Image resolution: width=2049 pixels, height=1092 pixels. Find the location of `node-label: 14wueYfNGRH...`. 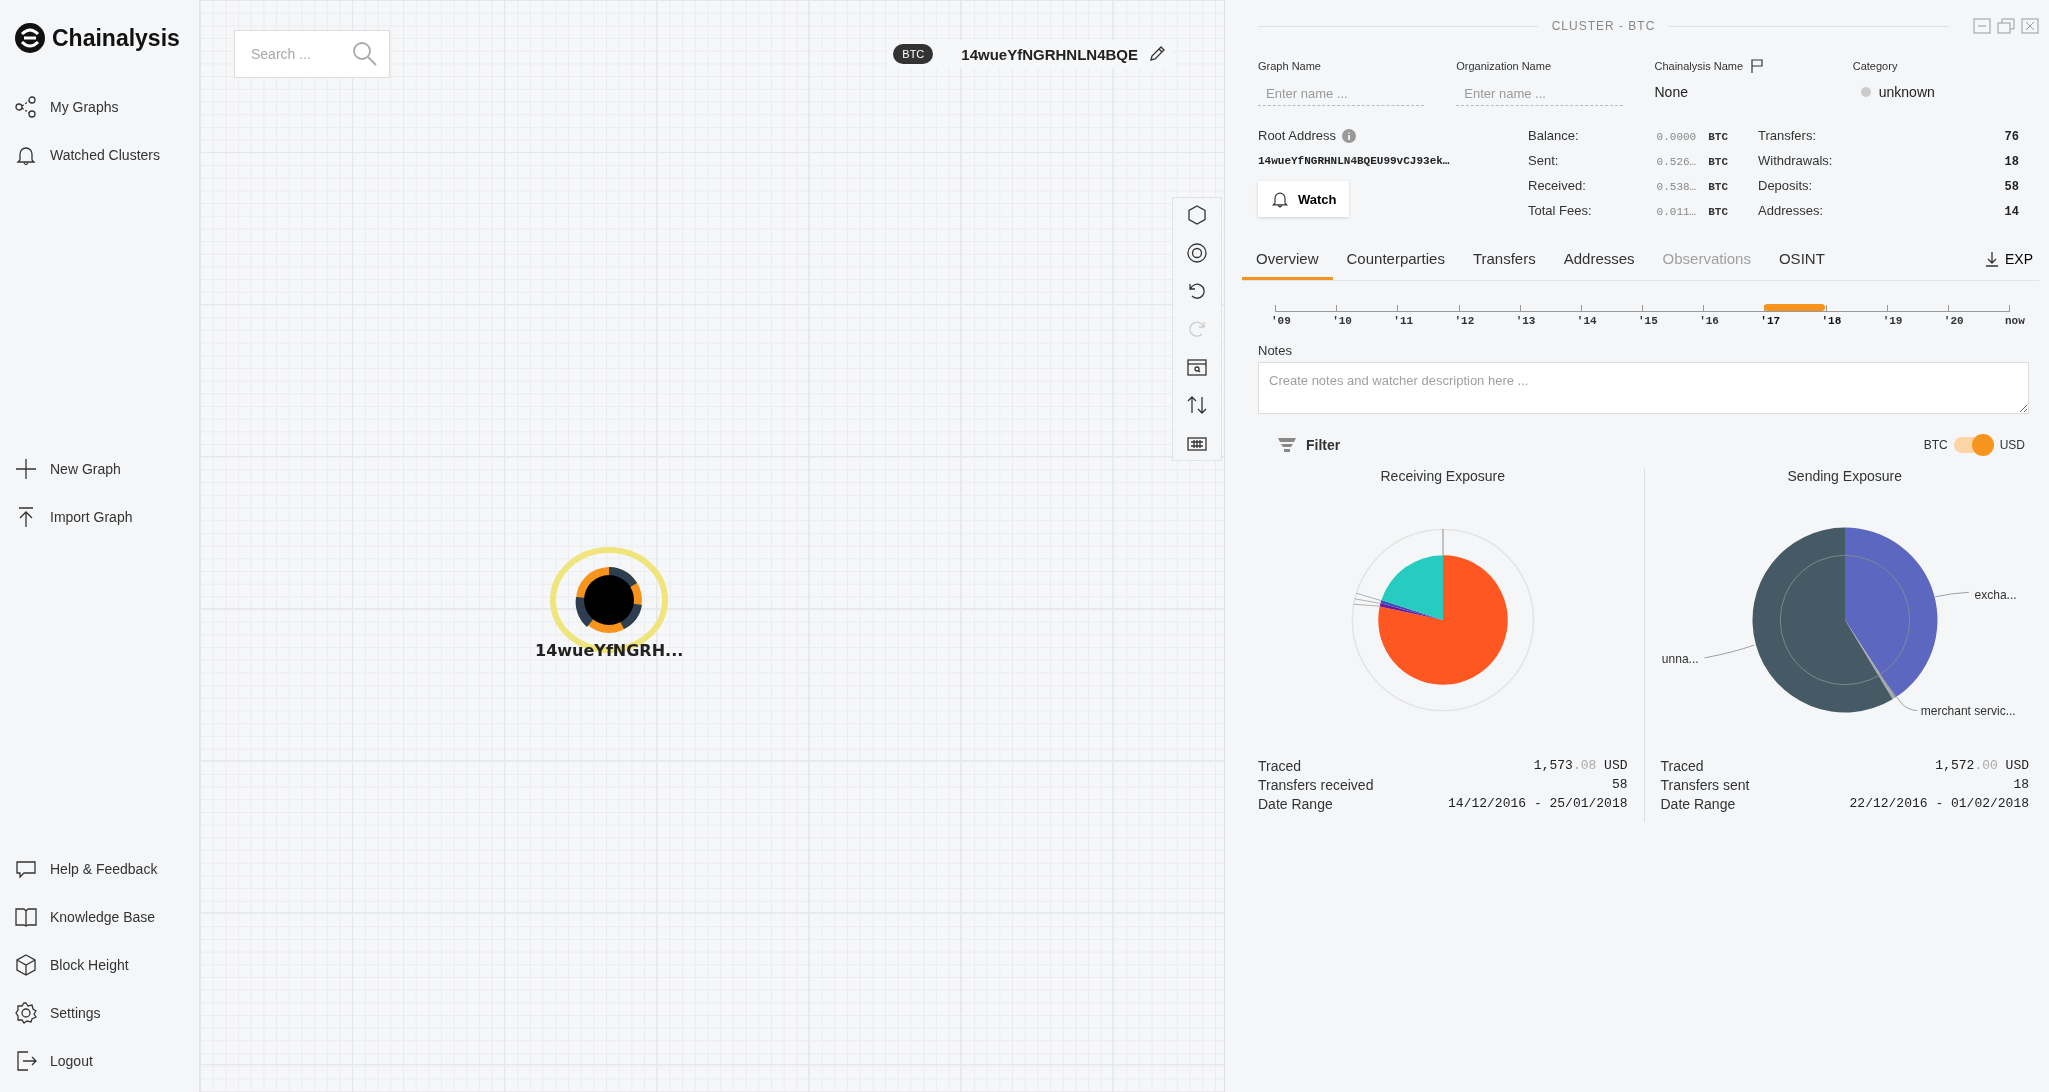

node-label: 14wueYfNGRH... is located at coordinates (609, 650).